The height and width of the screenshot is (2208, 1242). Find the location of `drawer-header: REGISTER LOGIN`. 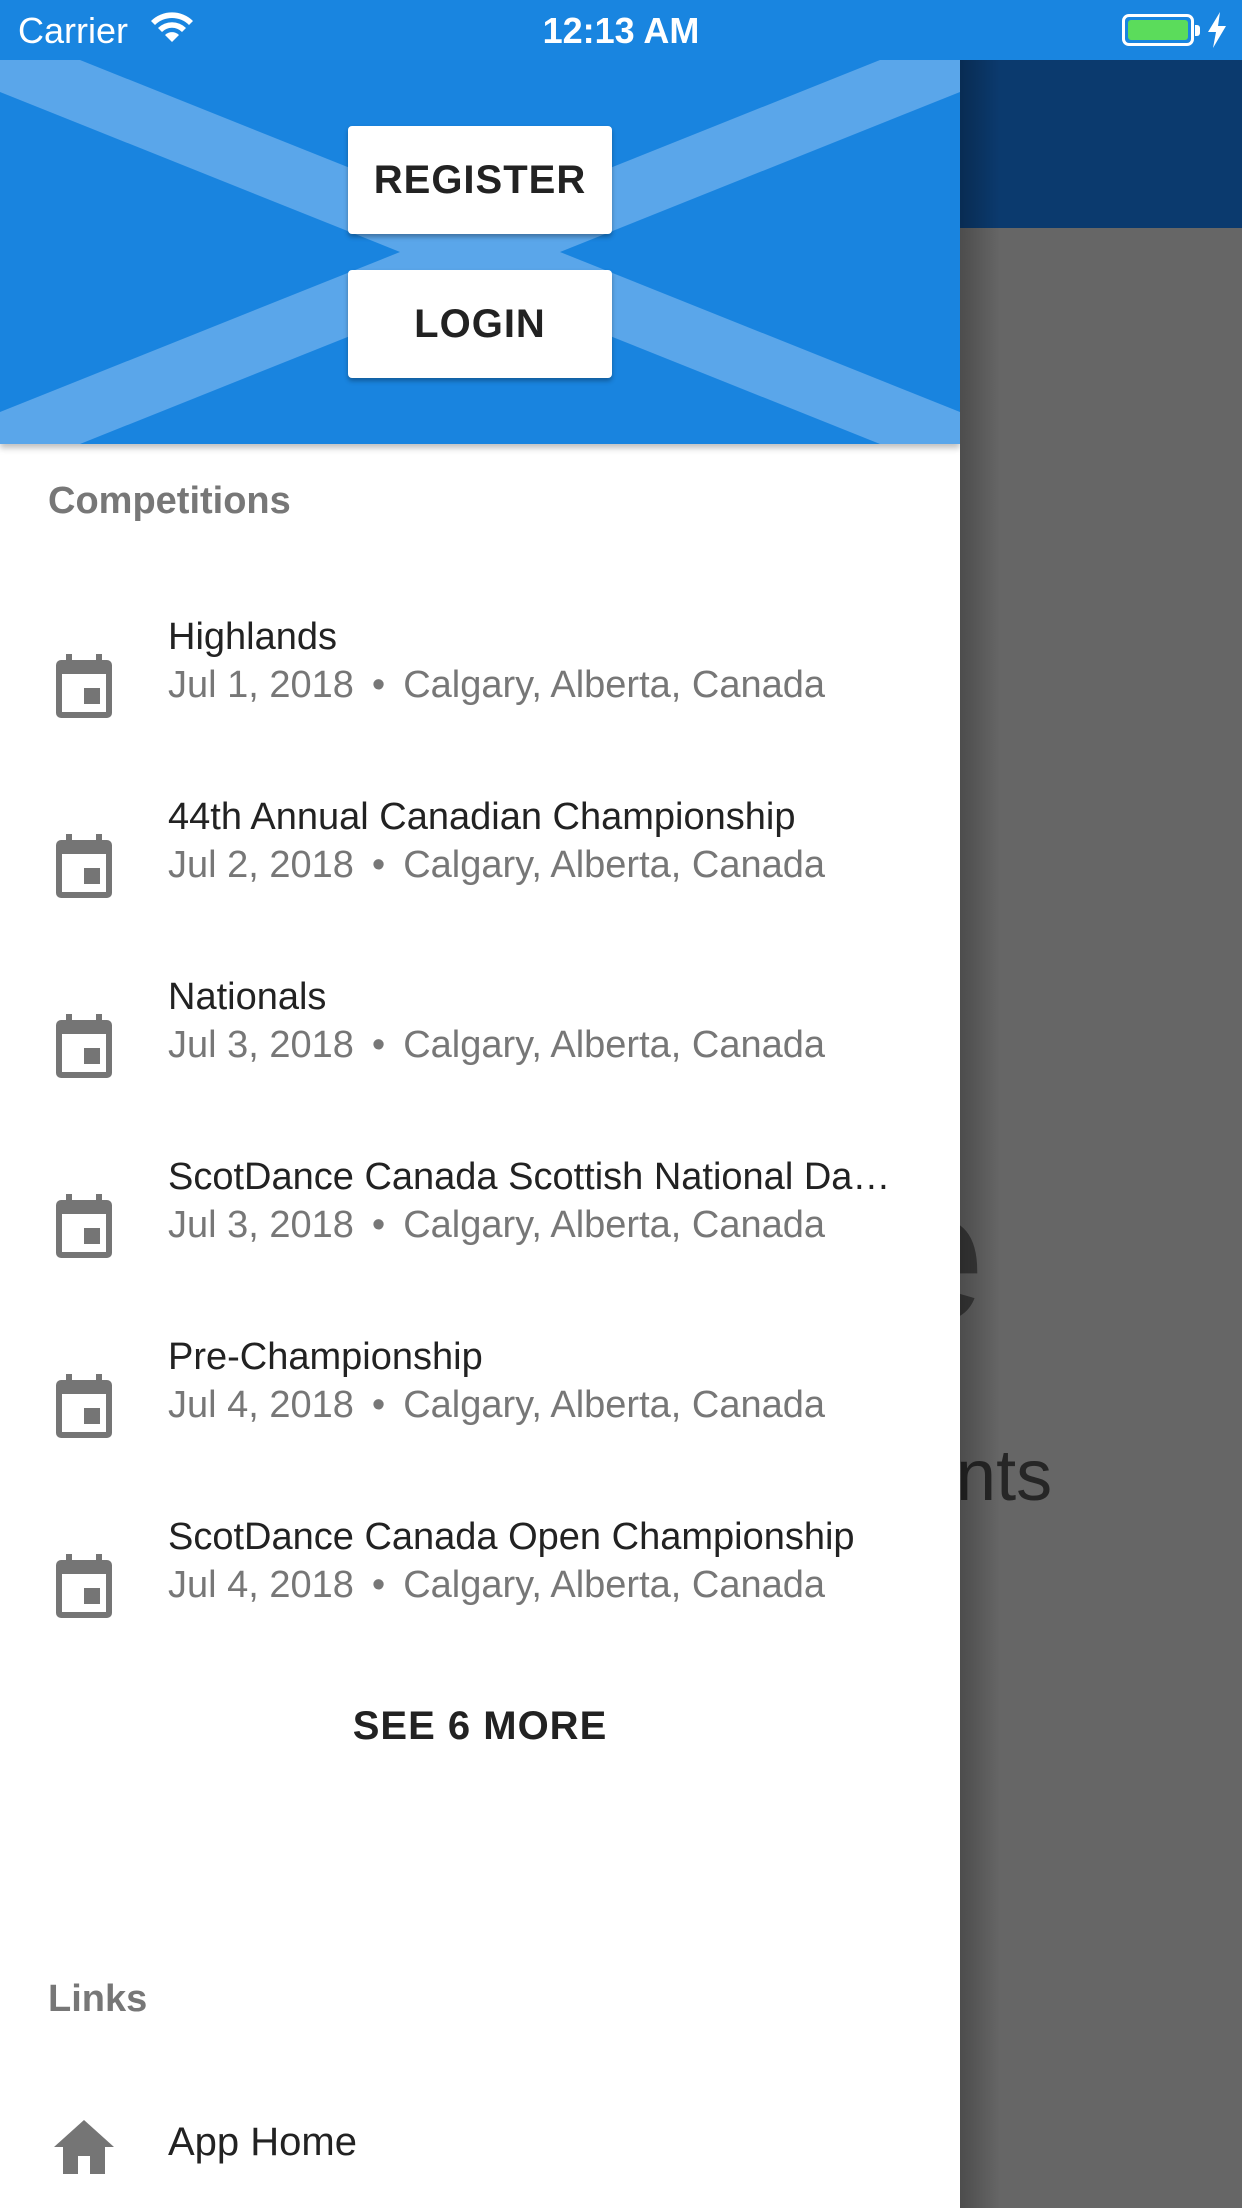

drawer-header: REGISTER LOGIN is located at coordinates (480, 252).